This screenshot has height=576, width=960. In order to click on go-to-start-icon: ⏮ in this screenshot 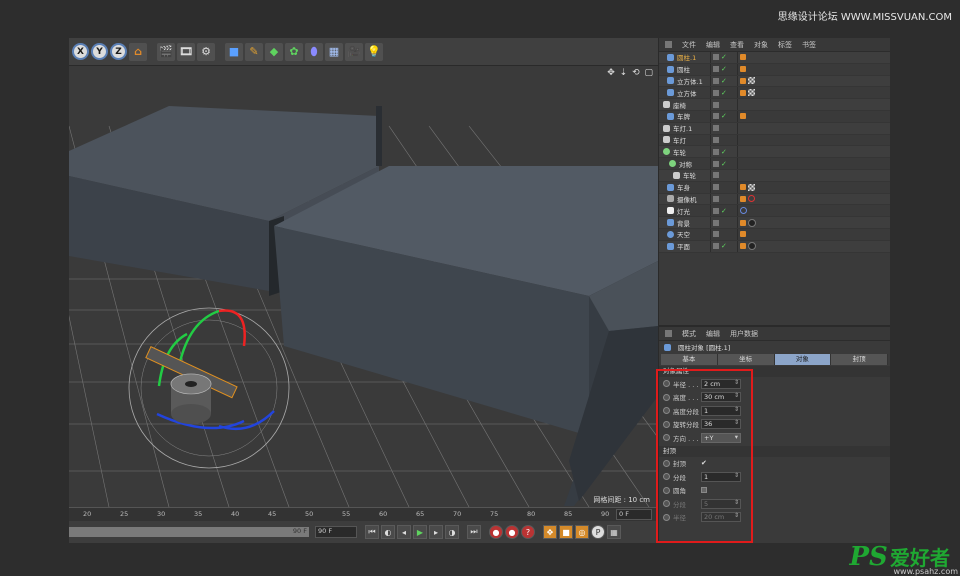, I will do `click(372, 532)`.